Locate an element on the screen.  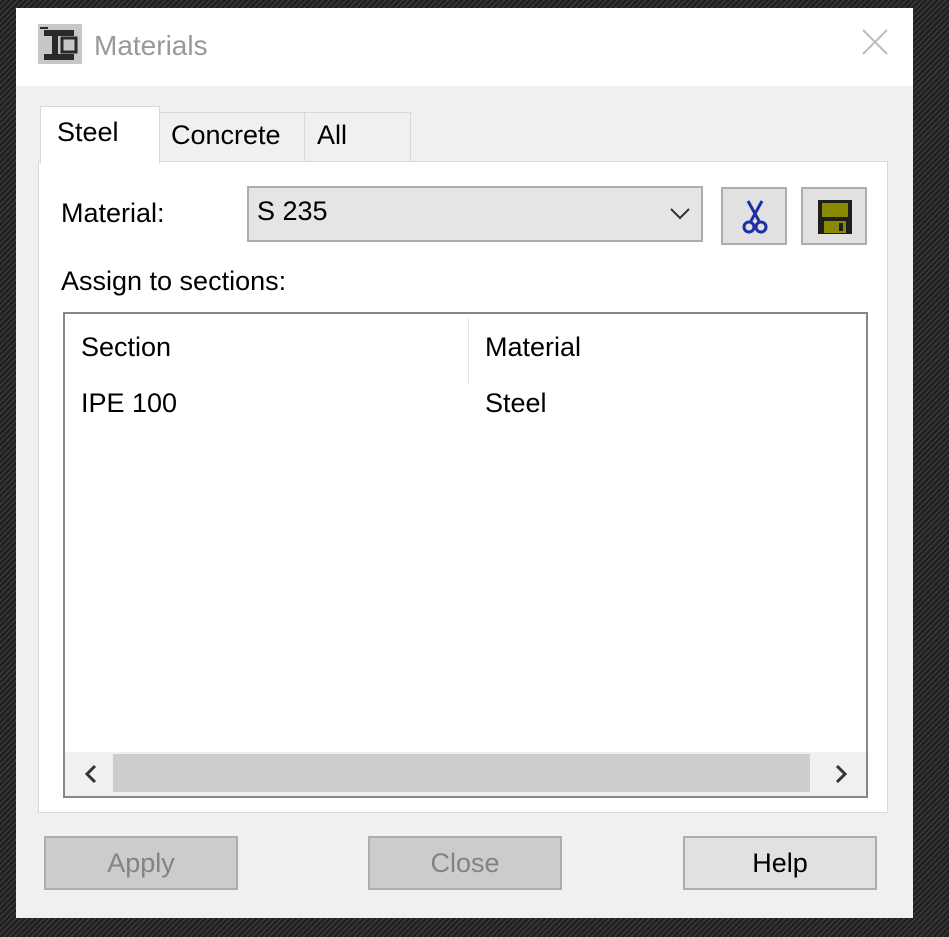
close-icon is located at coordinates (875, 42).